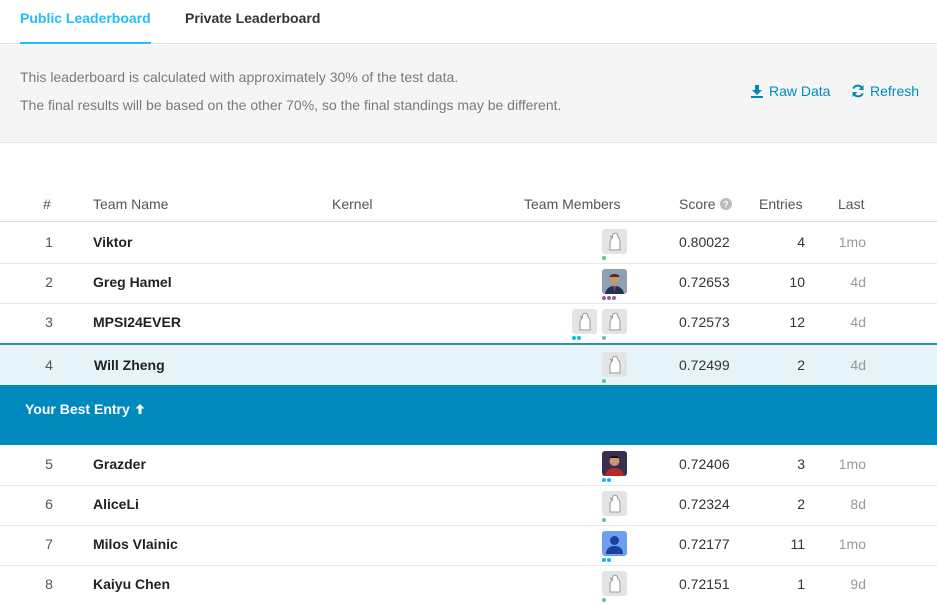 The width and height of the screenshot is (937, 604). I want to click on entries-cell: 4, so click(801, 242).